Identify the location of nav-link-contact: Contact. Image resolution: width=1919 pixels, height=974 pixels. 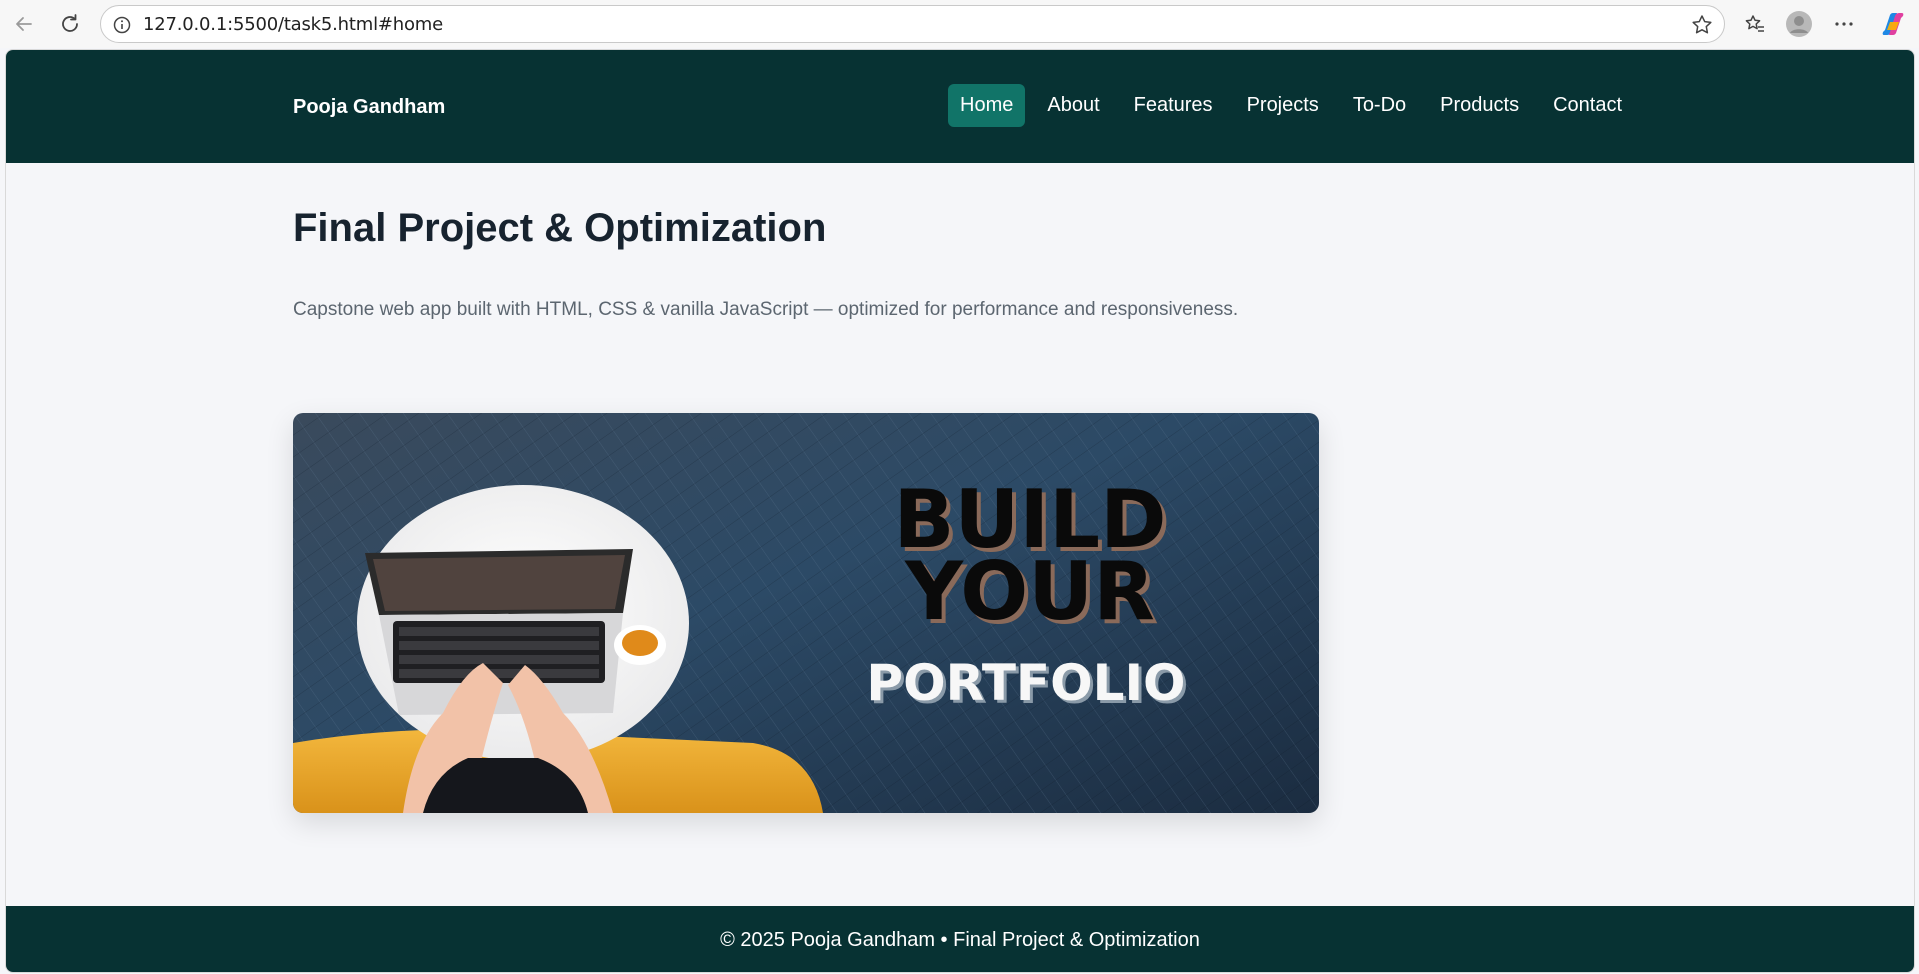
(1587, 105).